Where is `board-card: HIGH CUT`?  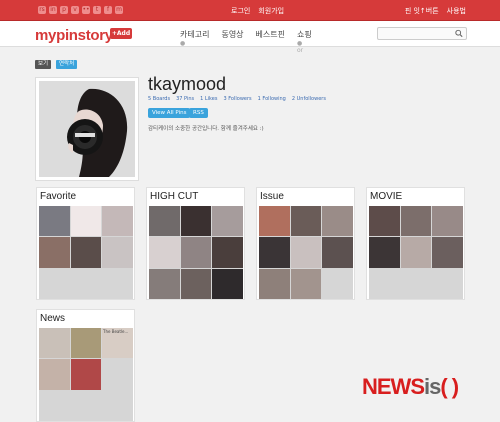
board-card: HIGH CUT is located at coordinates (195, 243).